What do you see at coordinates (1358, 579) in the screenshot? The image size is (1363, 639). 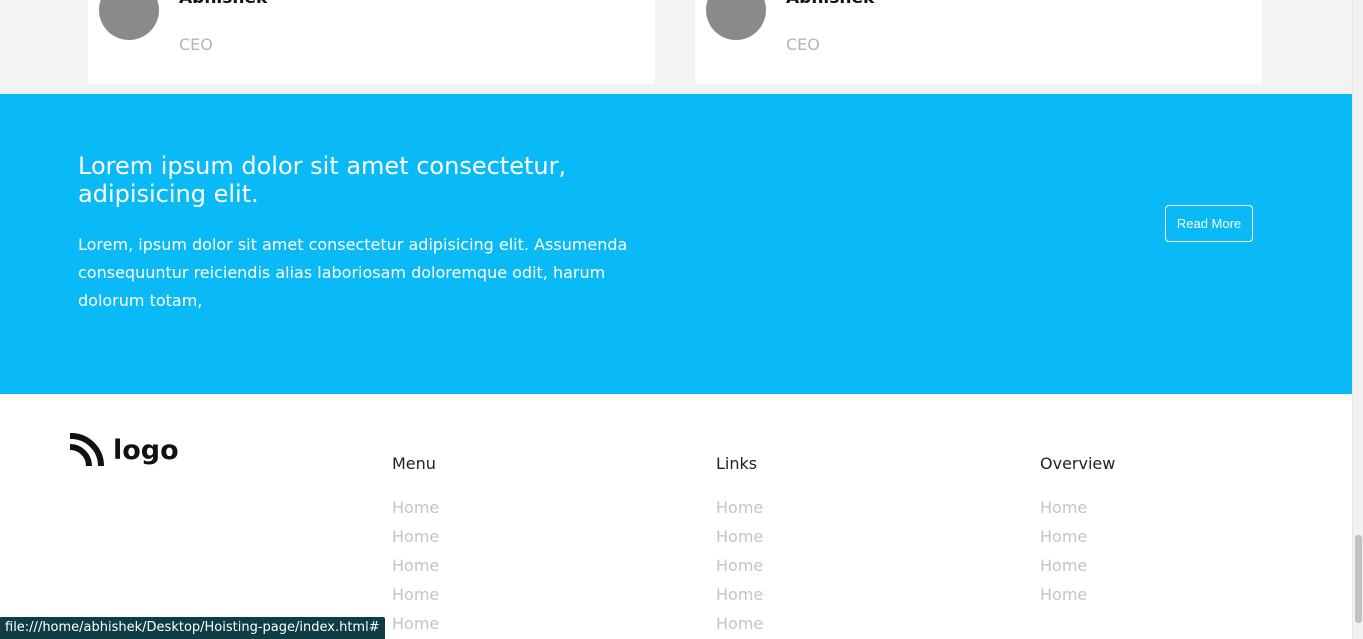 I see `scrollbar-thumb` at bounding box center [1358, 579].